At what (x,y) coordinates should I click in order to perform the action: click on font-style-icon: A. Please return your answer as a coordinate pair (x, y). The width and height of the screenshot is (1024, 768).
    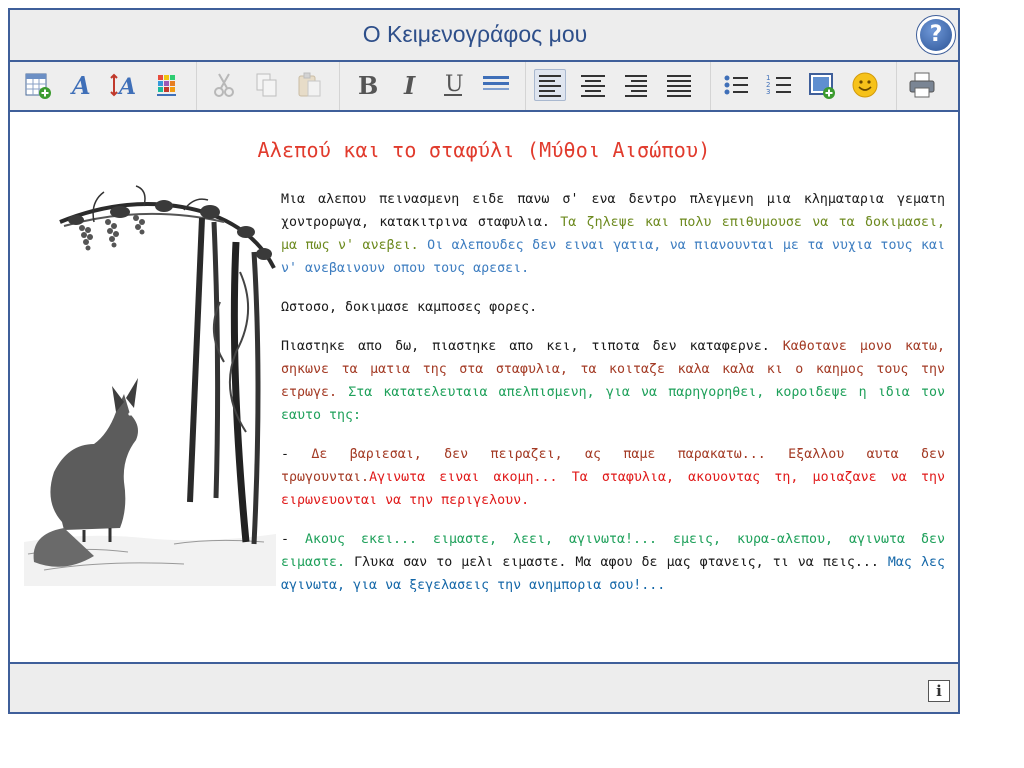
    Looking at the image, I should click on (80, 85).